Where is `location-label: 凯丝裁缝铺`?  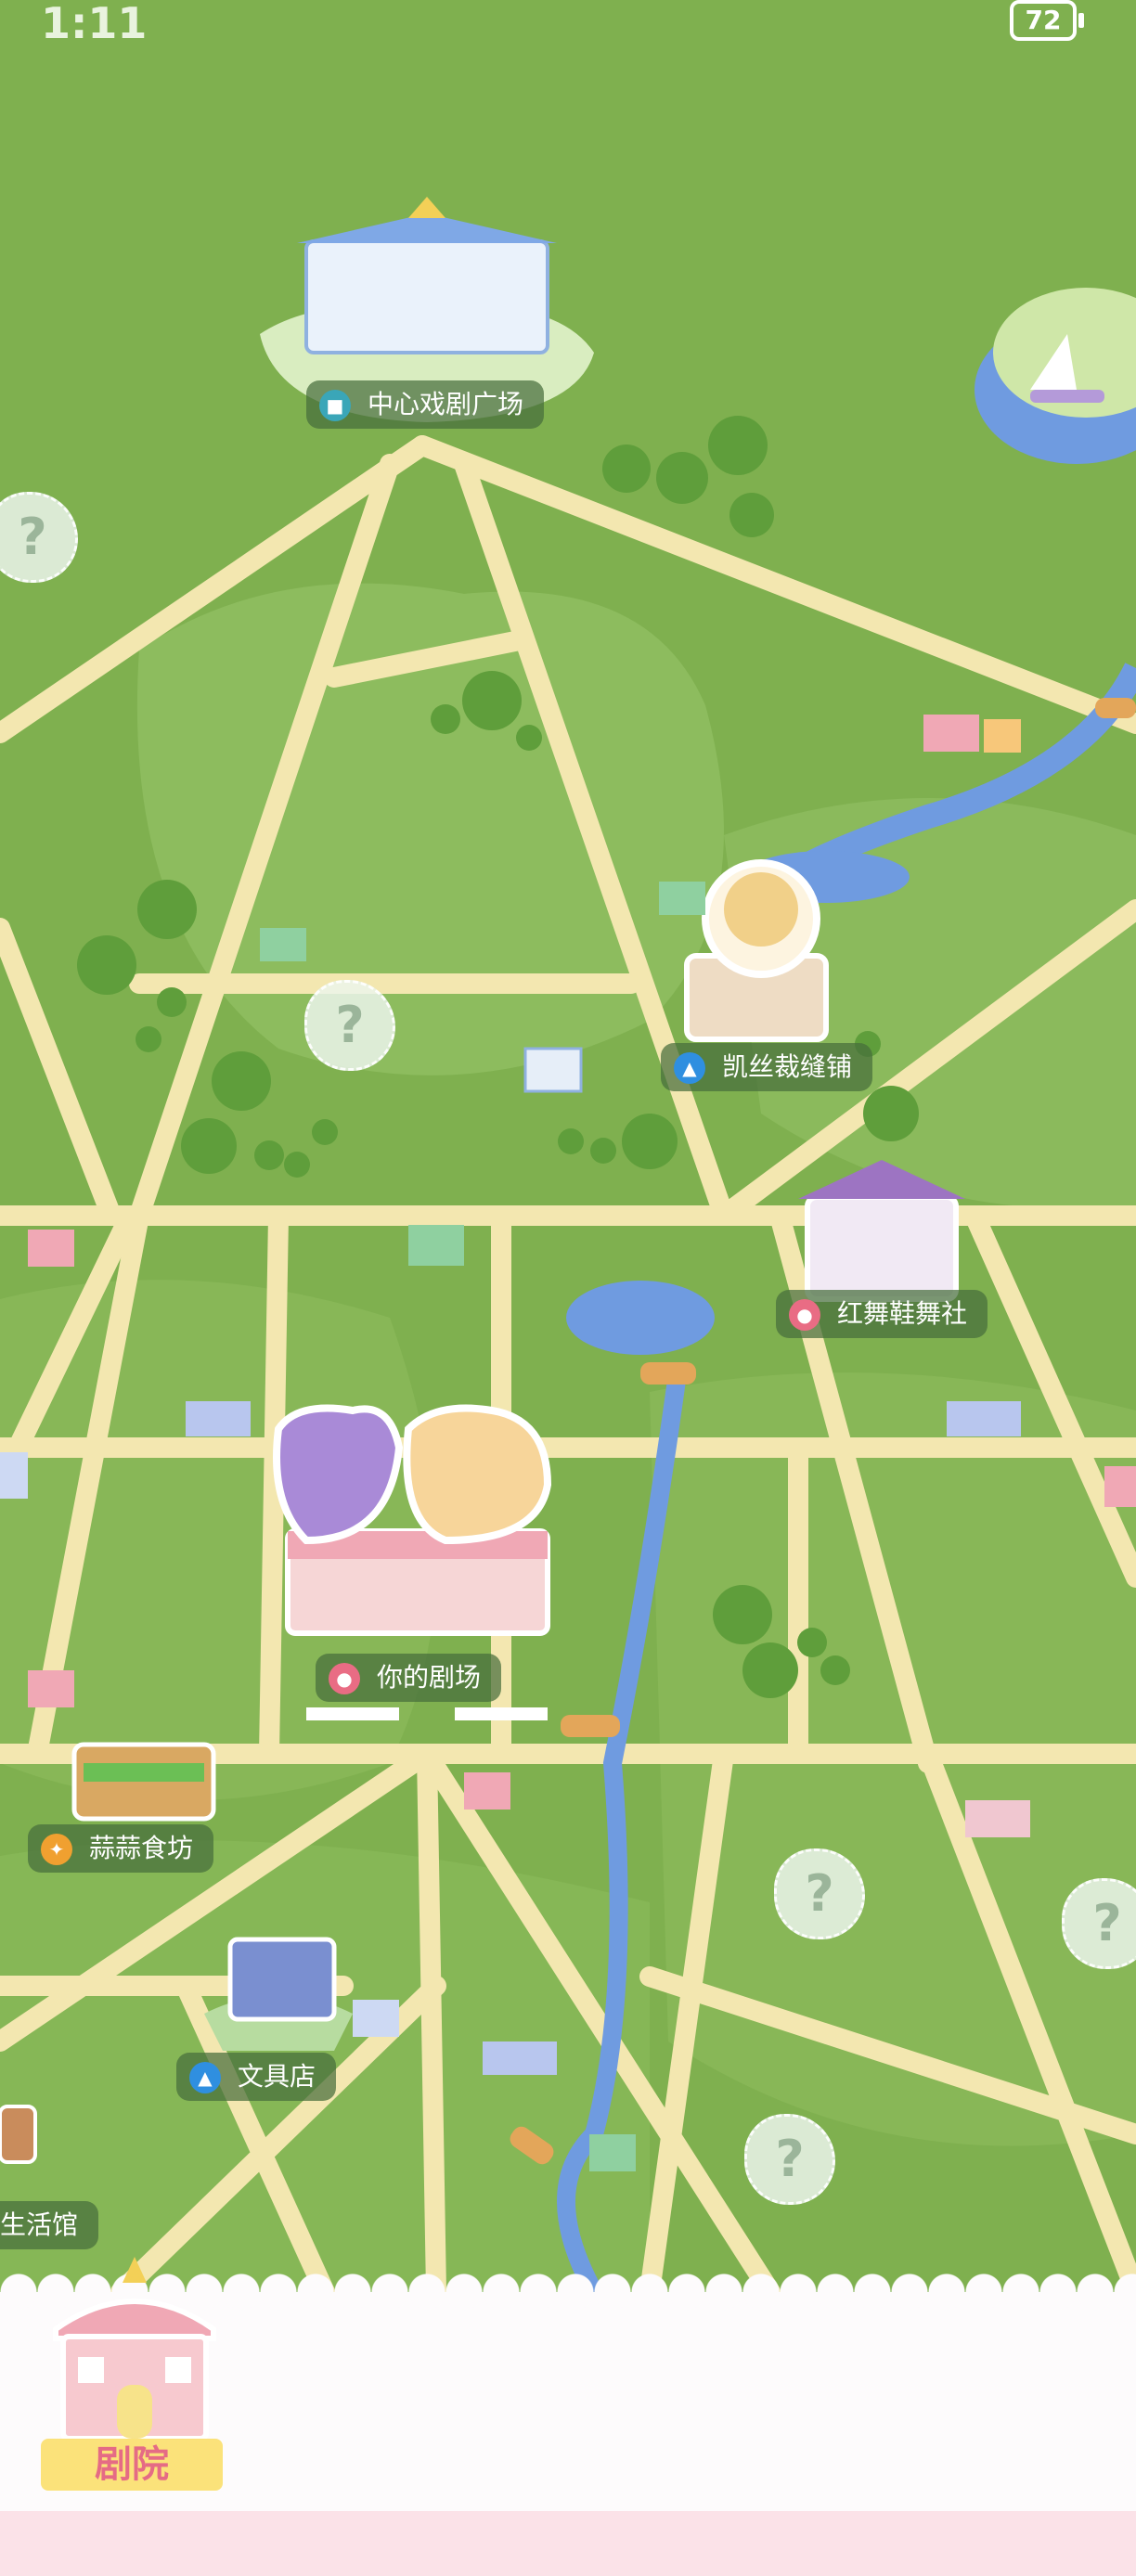 location-label: 凯丝裁缝铺 is located at coordinates (787, 1066).